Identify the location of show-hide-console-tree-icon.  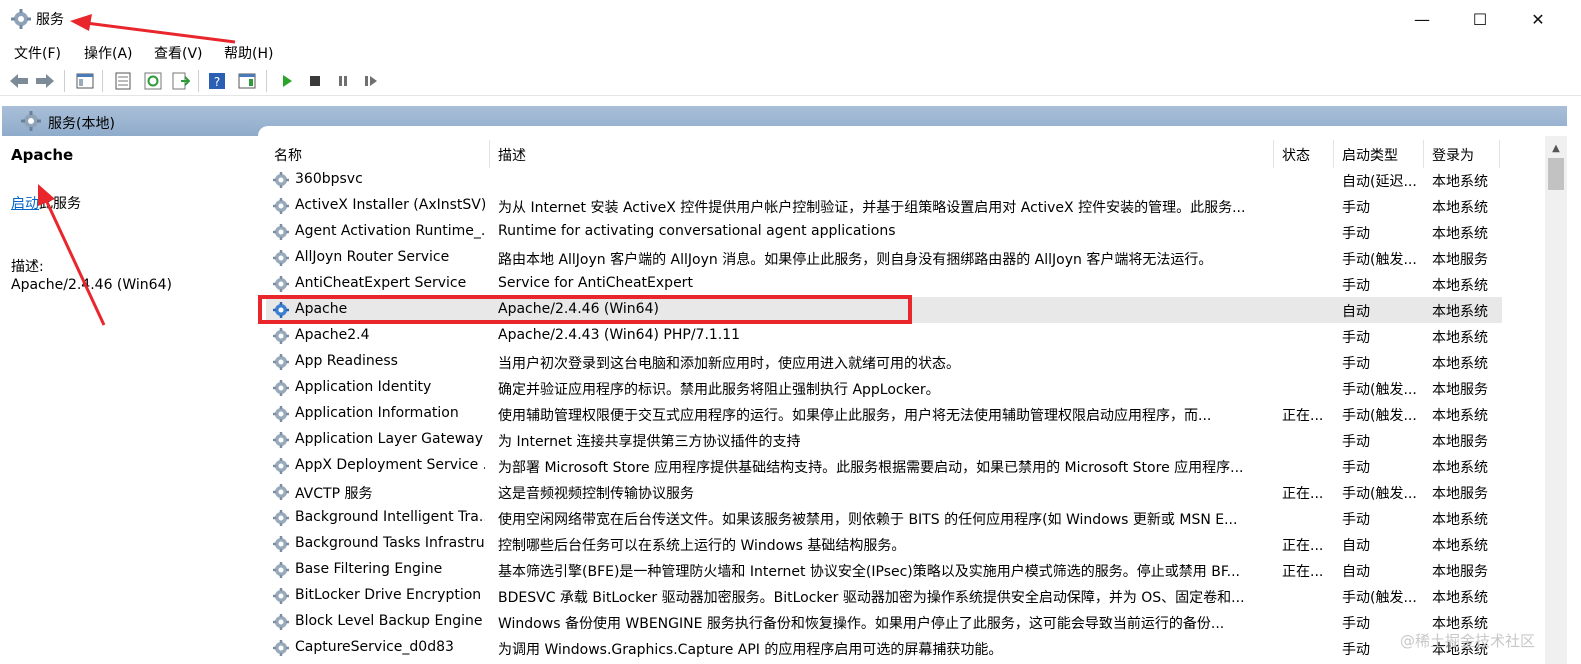
(85, 81).